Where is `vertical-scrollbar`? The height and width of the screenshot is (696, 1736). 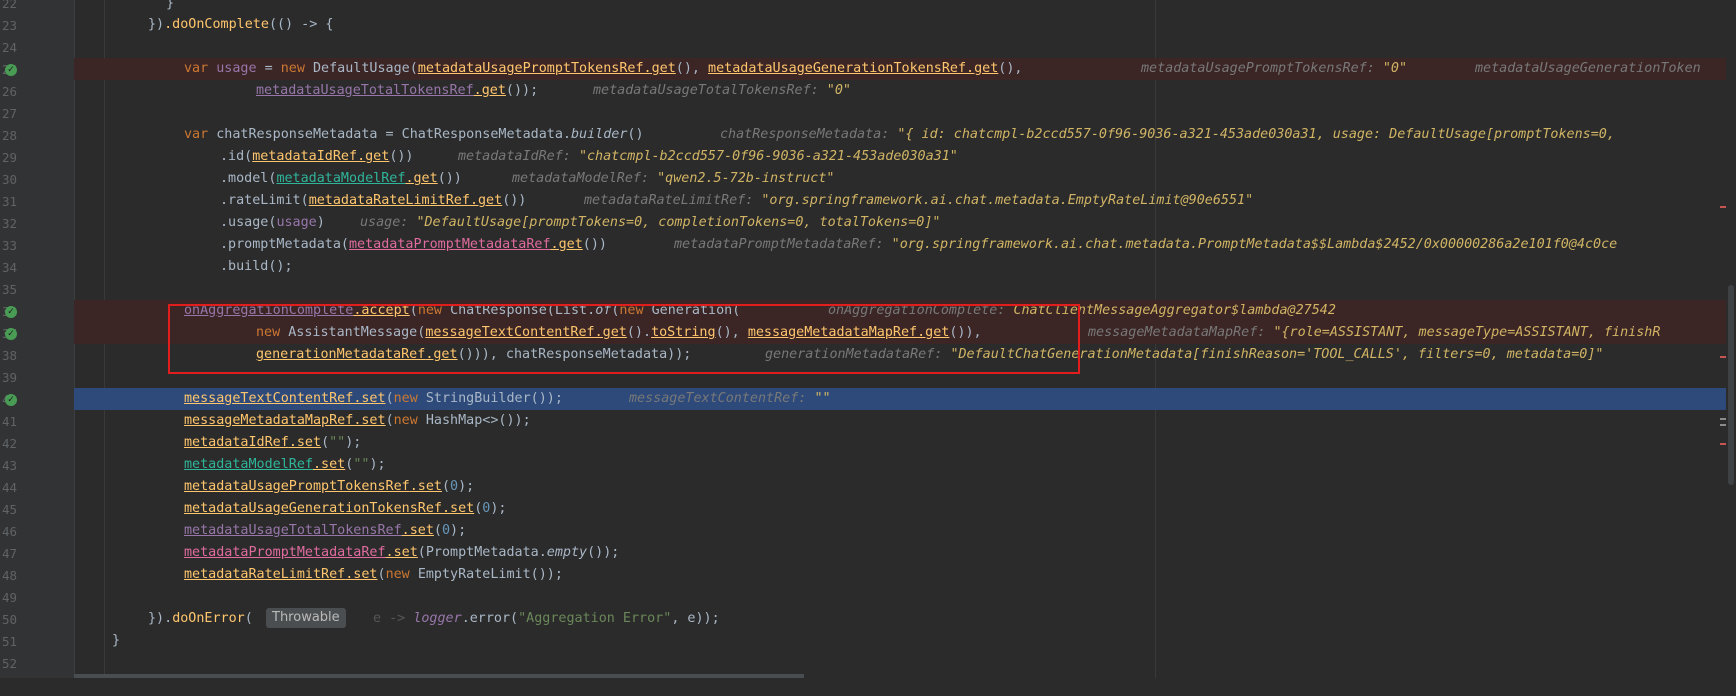 vertical-scrollbar is located at coordinates (1731, 339).